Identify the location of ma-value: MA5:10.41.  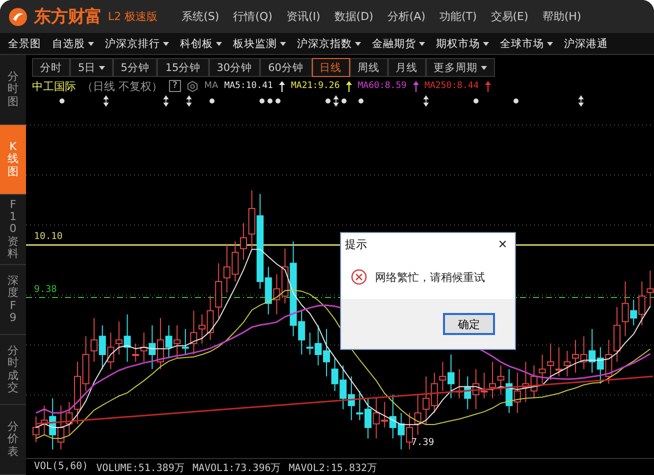
(248, 86).